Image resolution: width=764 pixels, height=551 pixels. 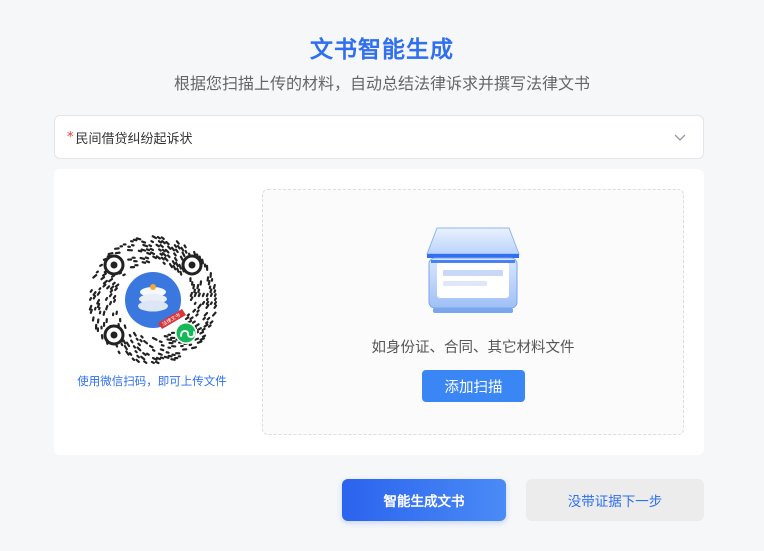 I want to click on qr-logo-dot, so click(x=153, y=287).